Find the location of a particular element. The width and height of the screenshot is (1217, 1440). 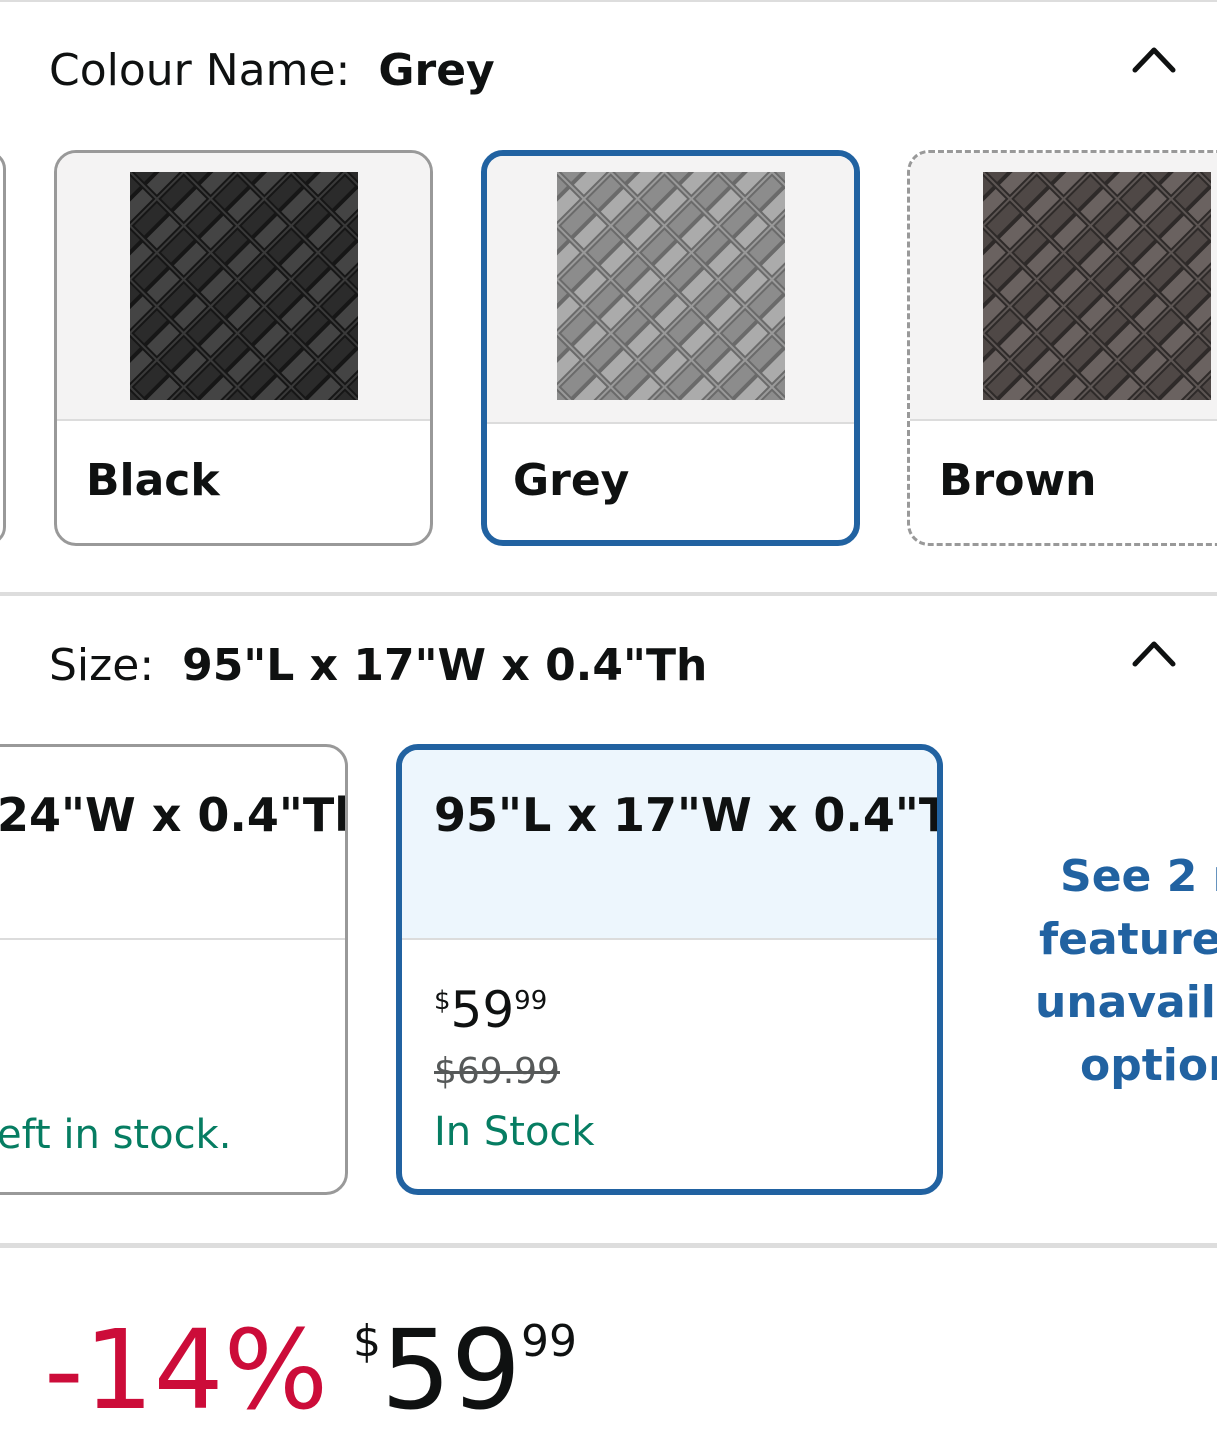

more-link-line: unavaila is located at coordinates (1126, 1002).